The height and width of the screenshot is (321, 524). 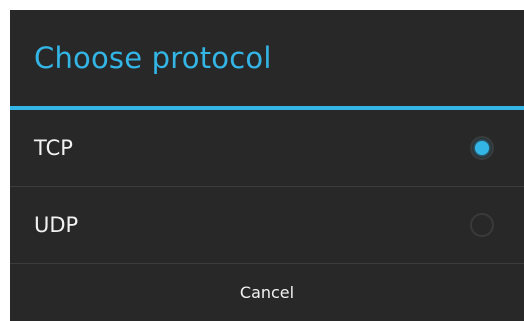 What do you see at coordinates (56, 225) in the screenshot?
I see `option-label-udp: UDP` at bounding box center [56, 225].